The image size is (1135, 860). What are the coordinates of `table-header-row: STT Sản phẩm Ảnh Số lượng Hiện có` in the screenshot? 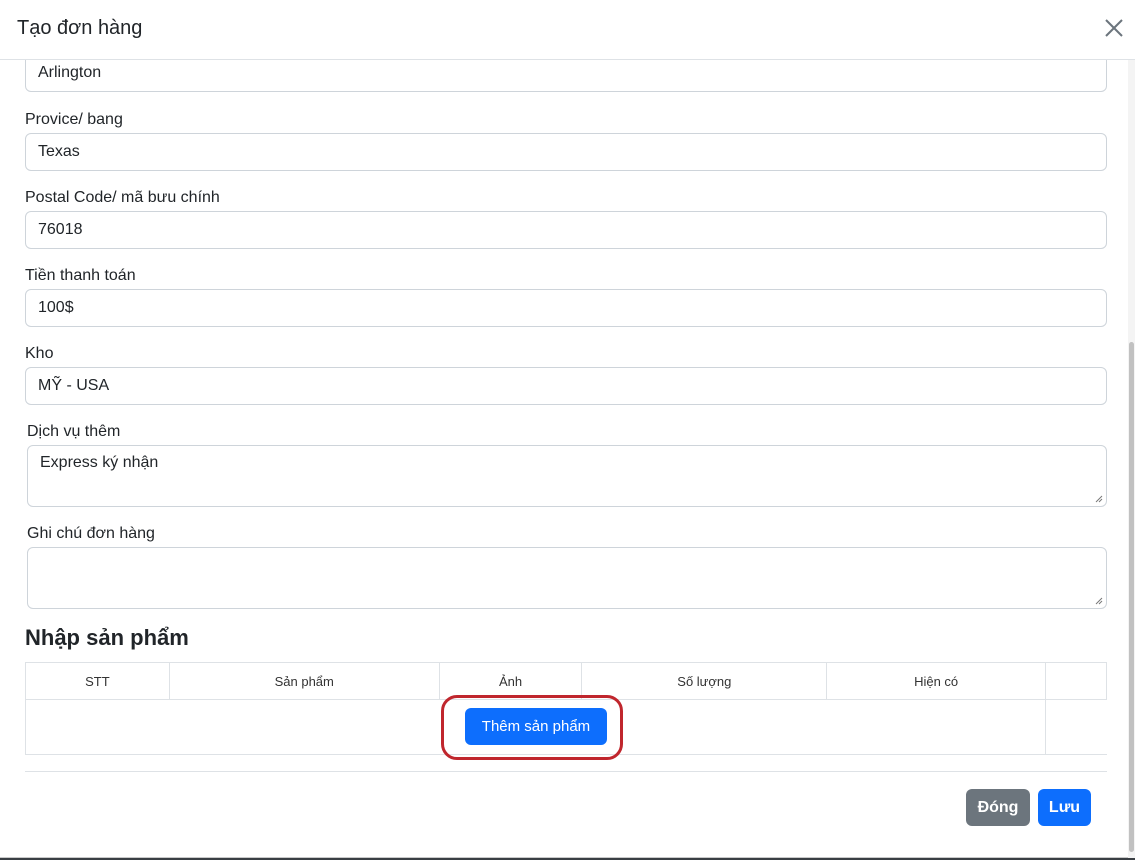 It's located at (566, 681).